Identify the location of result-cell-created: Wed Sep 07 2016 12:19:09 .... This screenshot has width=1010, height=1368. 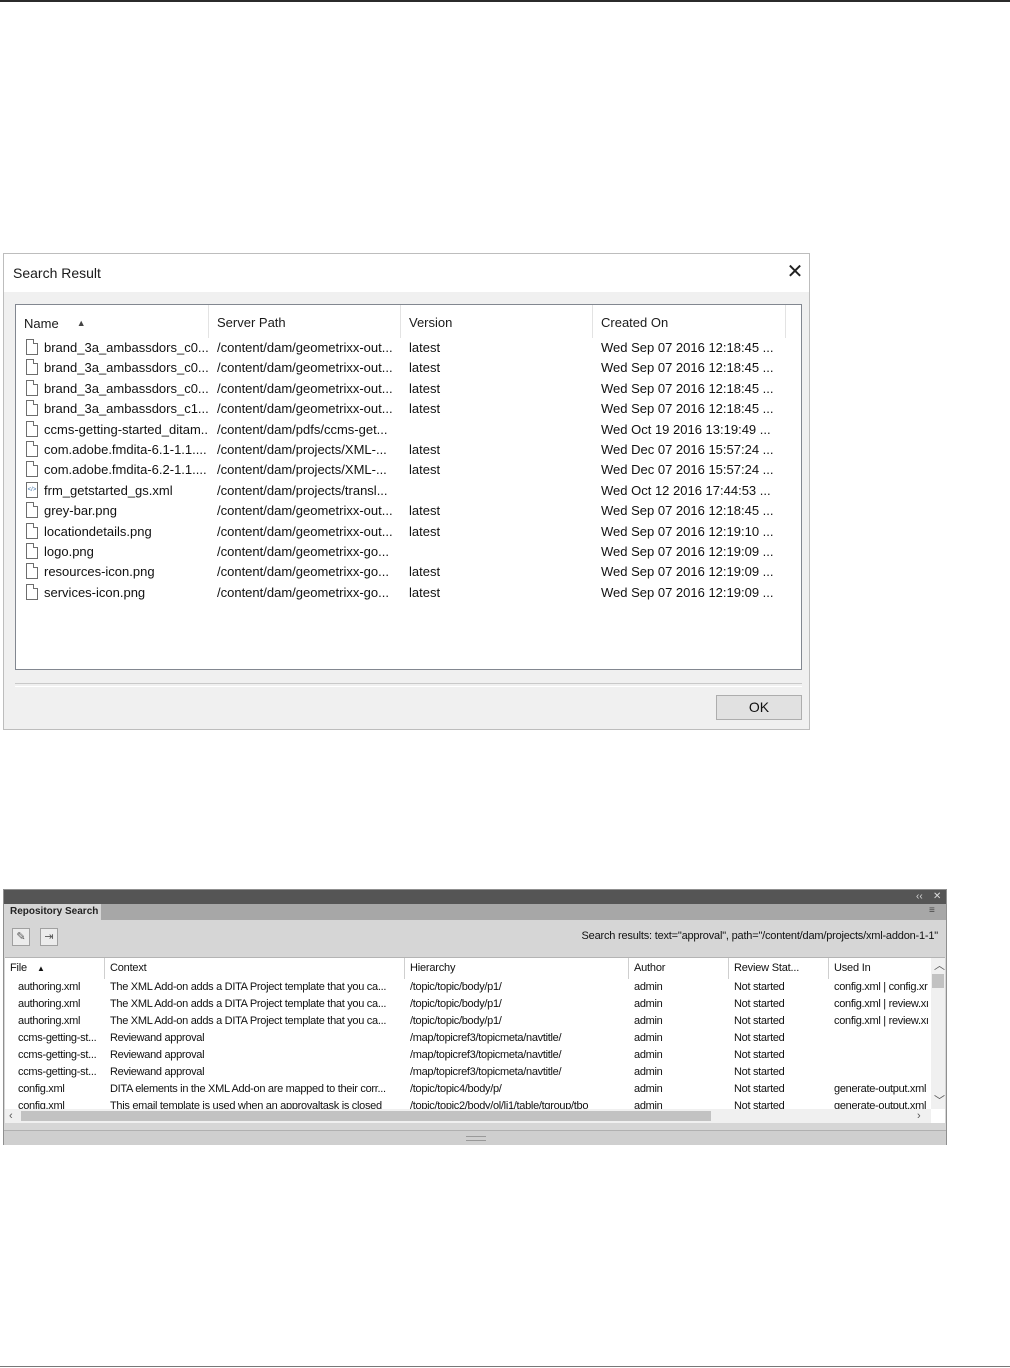
(687, 592).